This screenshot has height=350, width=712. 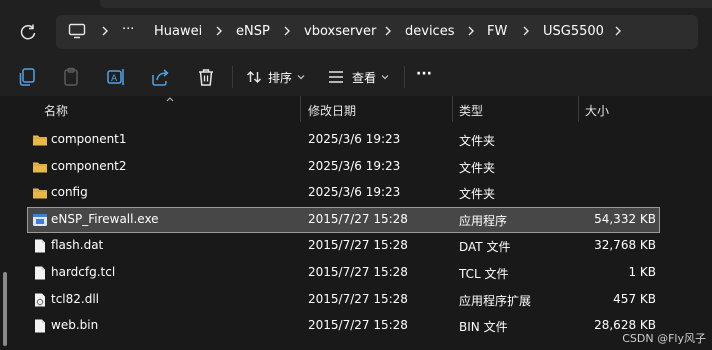 I want to click on command-bar: A 排序 查看 ···, so click(x=356, y=77).